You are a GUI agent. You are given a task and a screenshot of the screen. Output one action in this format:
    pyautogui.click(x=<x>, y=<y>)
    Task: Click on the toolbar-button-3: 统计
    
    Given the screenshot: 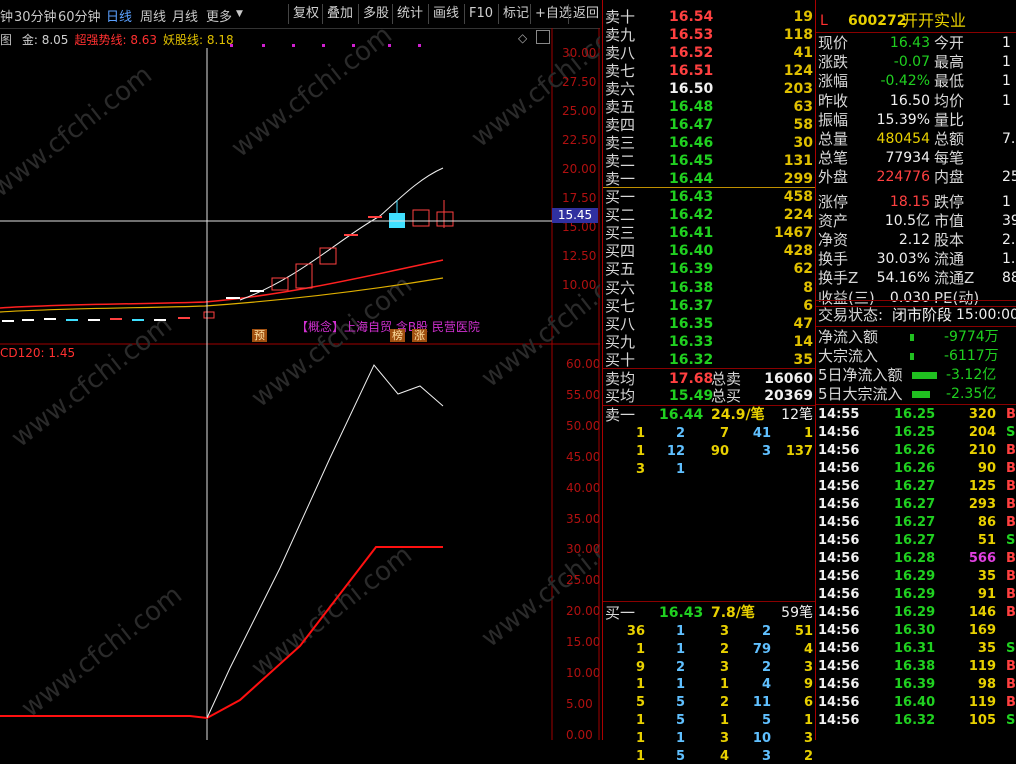 What is the action you would take?
    pyautogui.click(x=409, y=14)
    